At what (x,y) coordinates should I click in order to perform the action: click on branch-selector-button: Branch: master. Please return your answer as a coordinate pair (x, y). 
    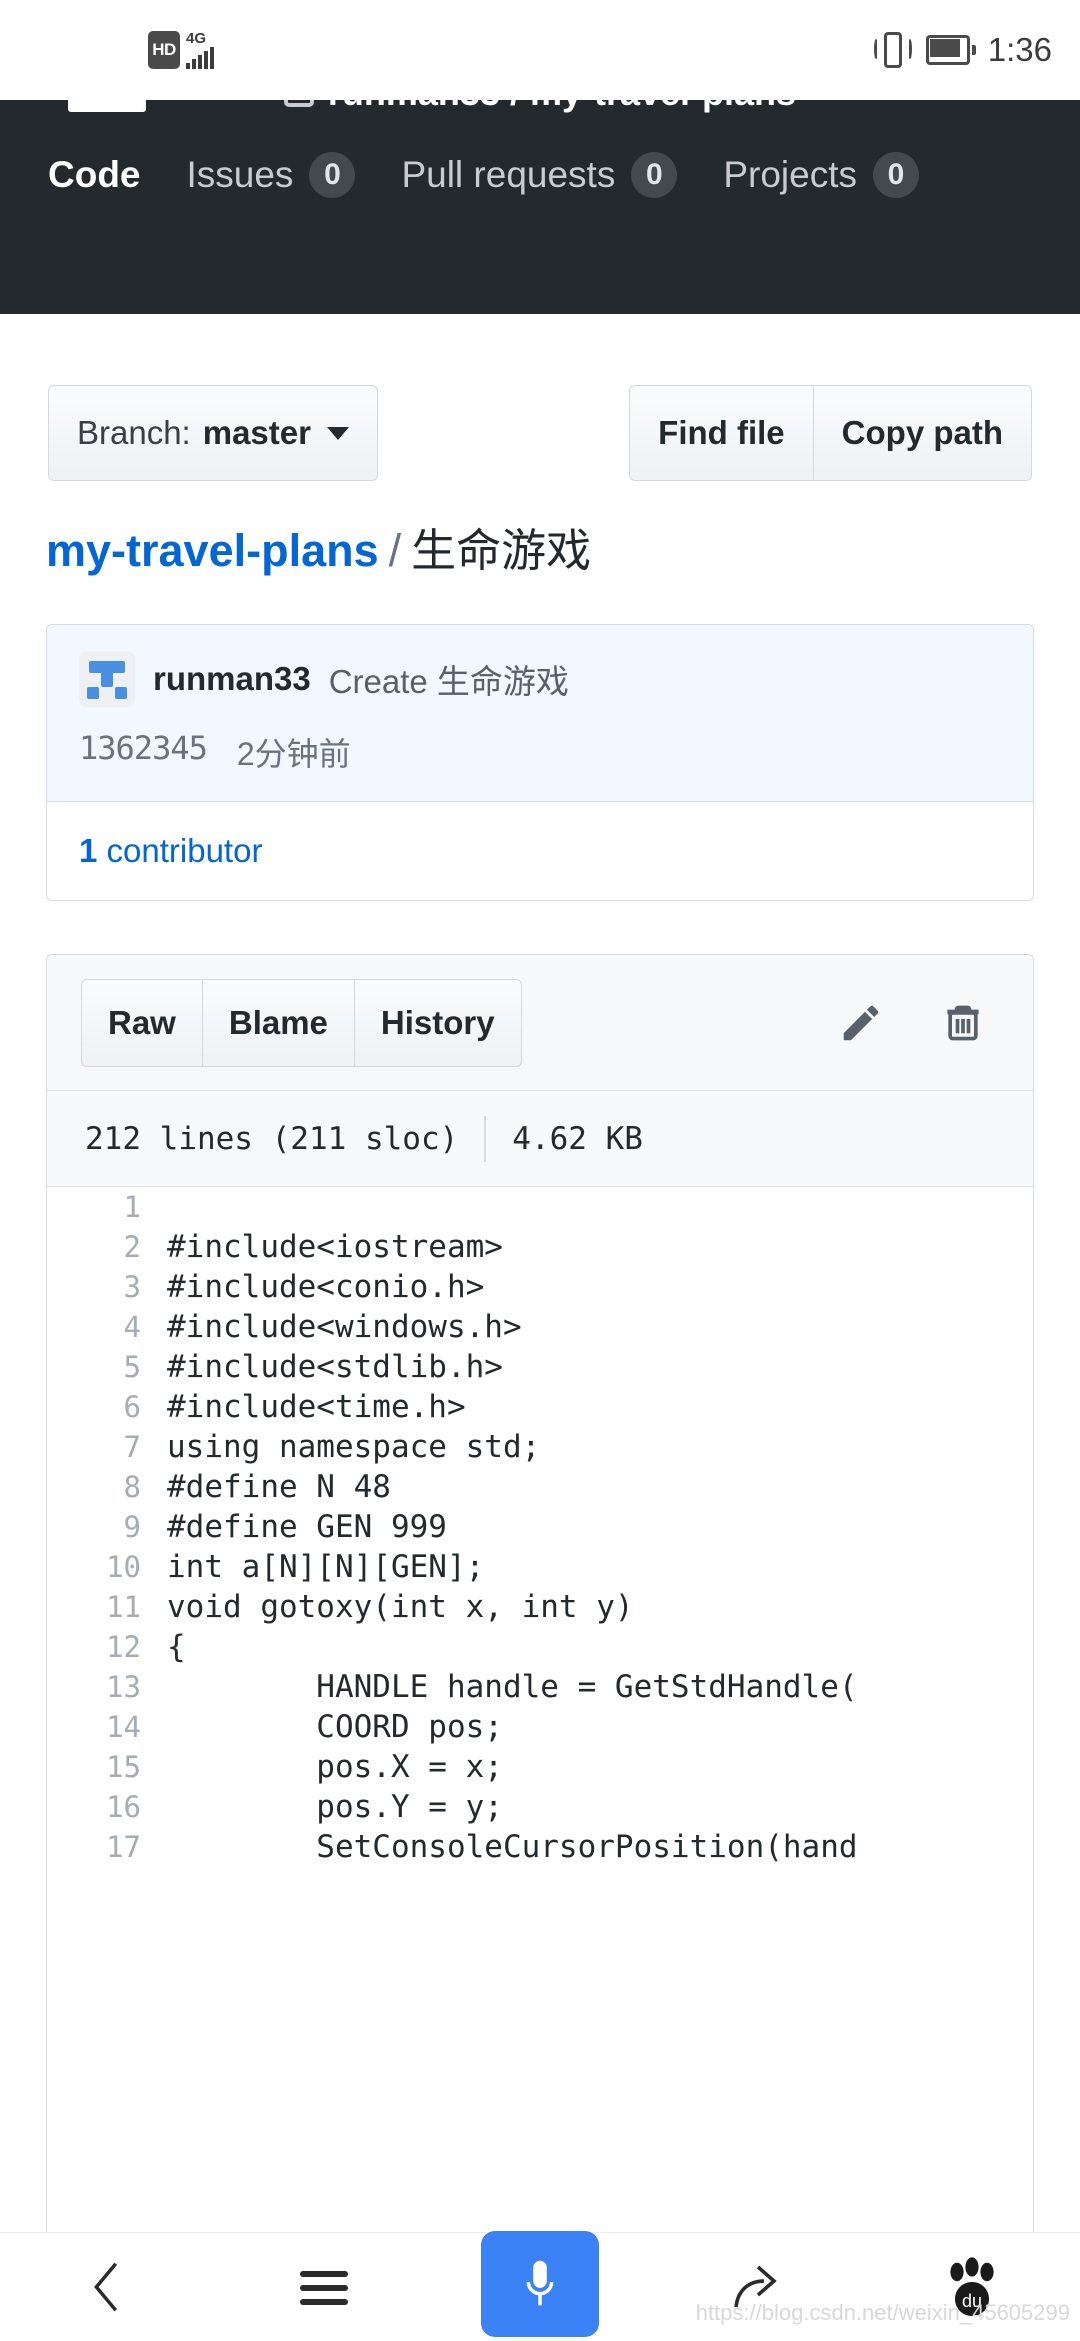
    Looking at the image, I should click on (213, 433).